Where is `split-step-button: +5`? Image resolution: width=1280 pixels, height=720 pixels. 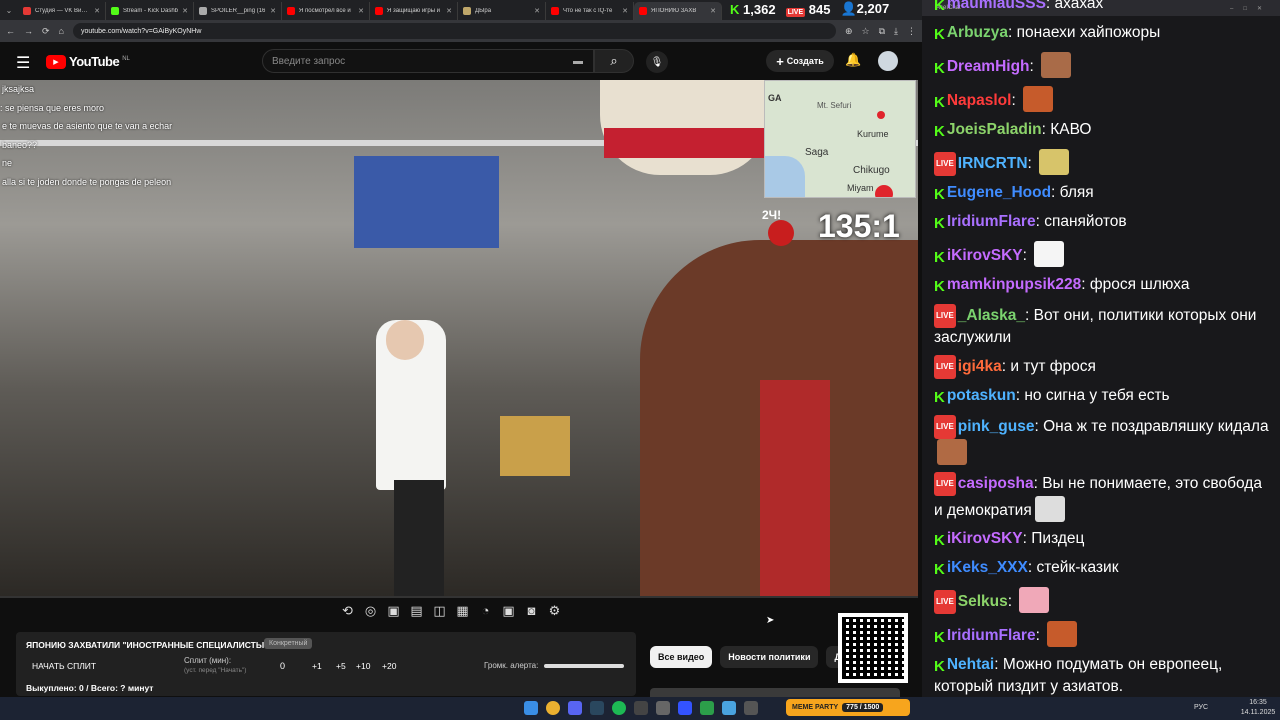 split-step-button: +5 is located at coordinates (341, 666).